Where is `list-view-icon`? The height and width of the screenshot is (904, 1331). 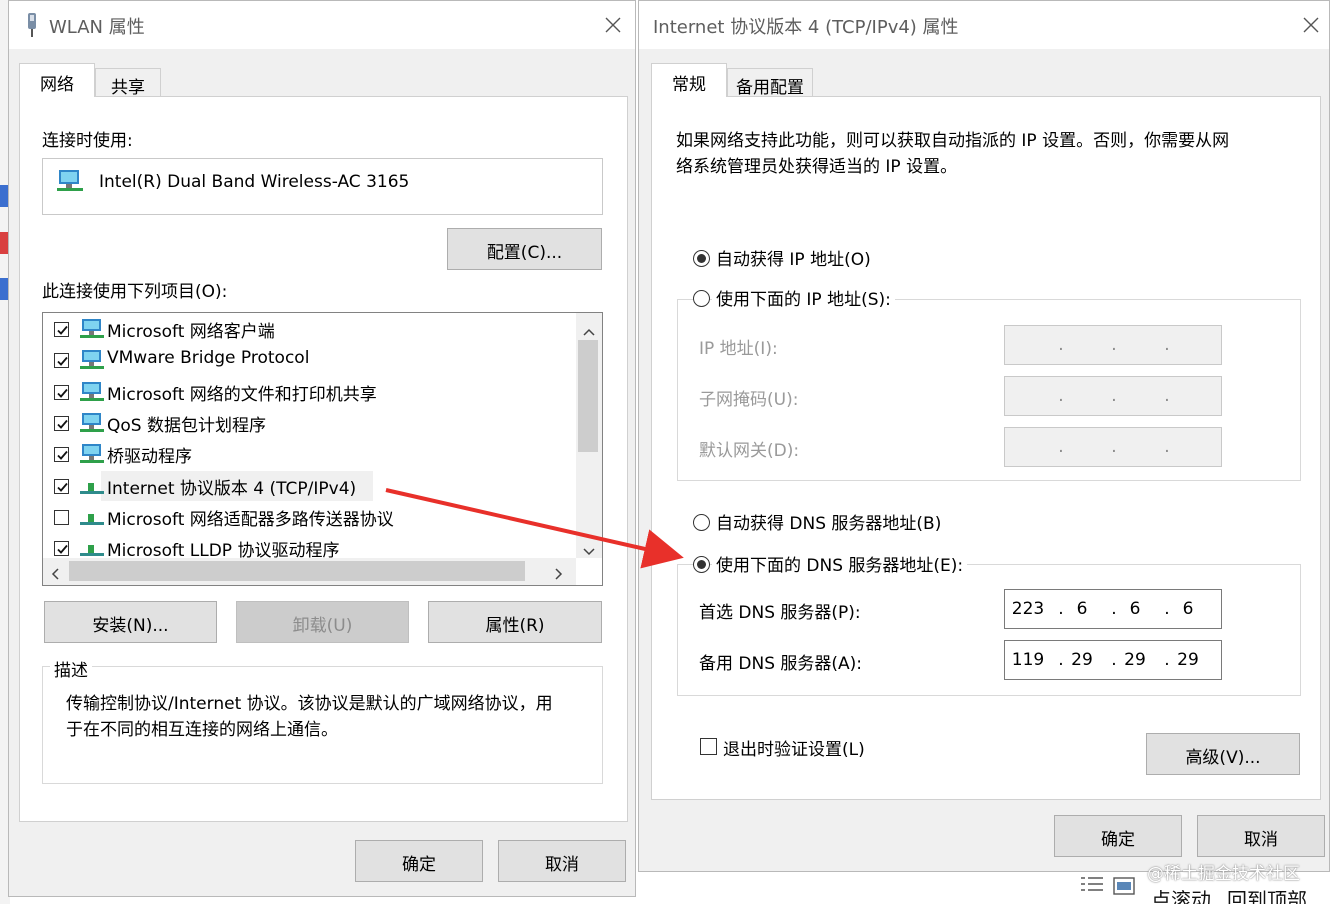 list-view-icon is located at coordinates (1092, 885).